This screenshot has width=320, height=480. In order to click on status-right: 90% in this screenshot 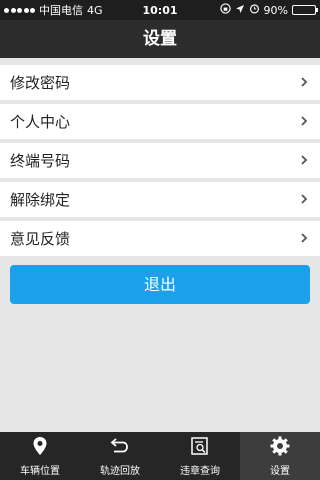, I will do `click(268, 10)`.